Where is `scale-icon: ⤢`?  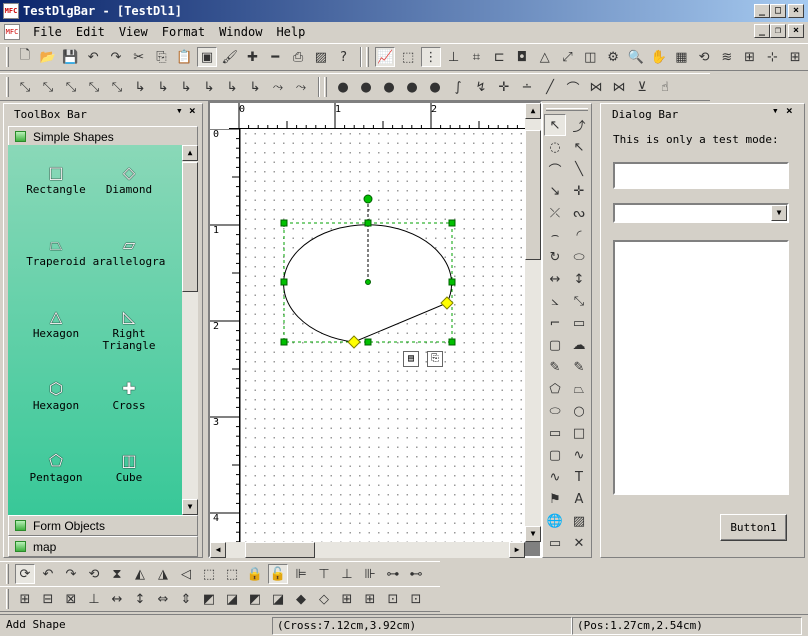
scale-icon: ⤢ is located at coordinates (568, 57).